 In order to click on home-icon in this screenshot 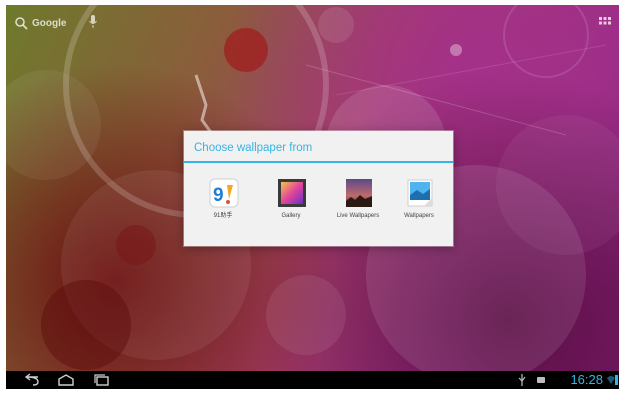, I will do `click(66, 380)`.